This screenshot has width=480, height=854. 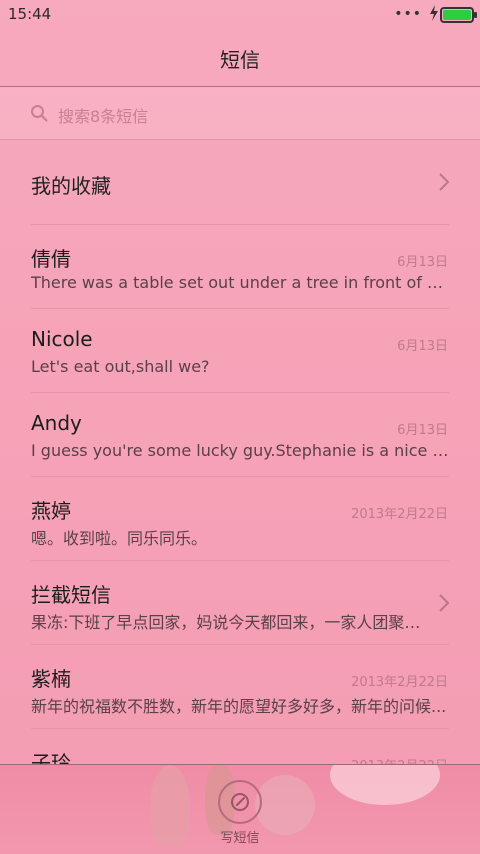 What do you see at coordinates (103, 116) in the screenshot?
I see `search-placeholder: 搜索8条短信` at bounding box center [103, 116].